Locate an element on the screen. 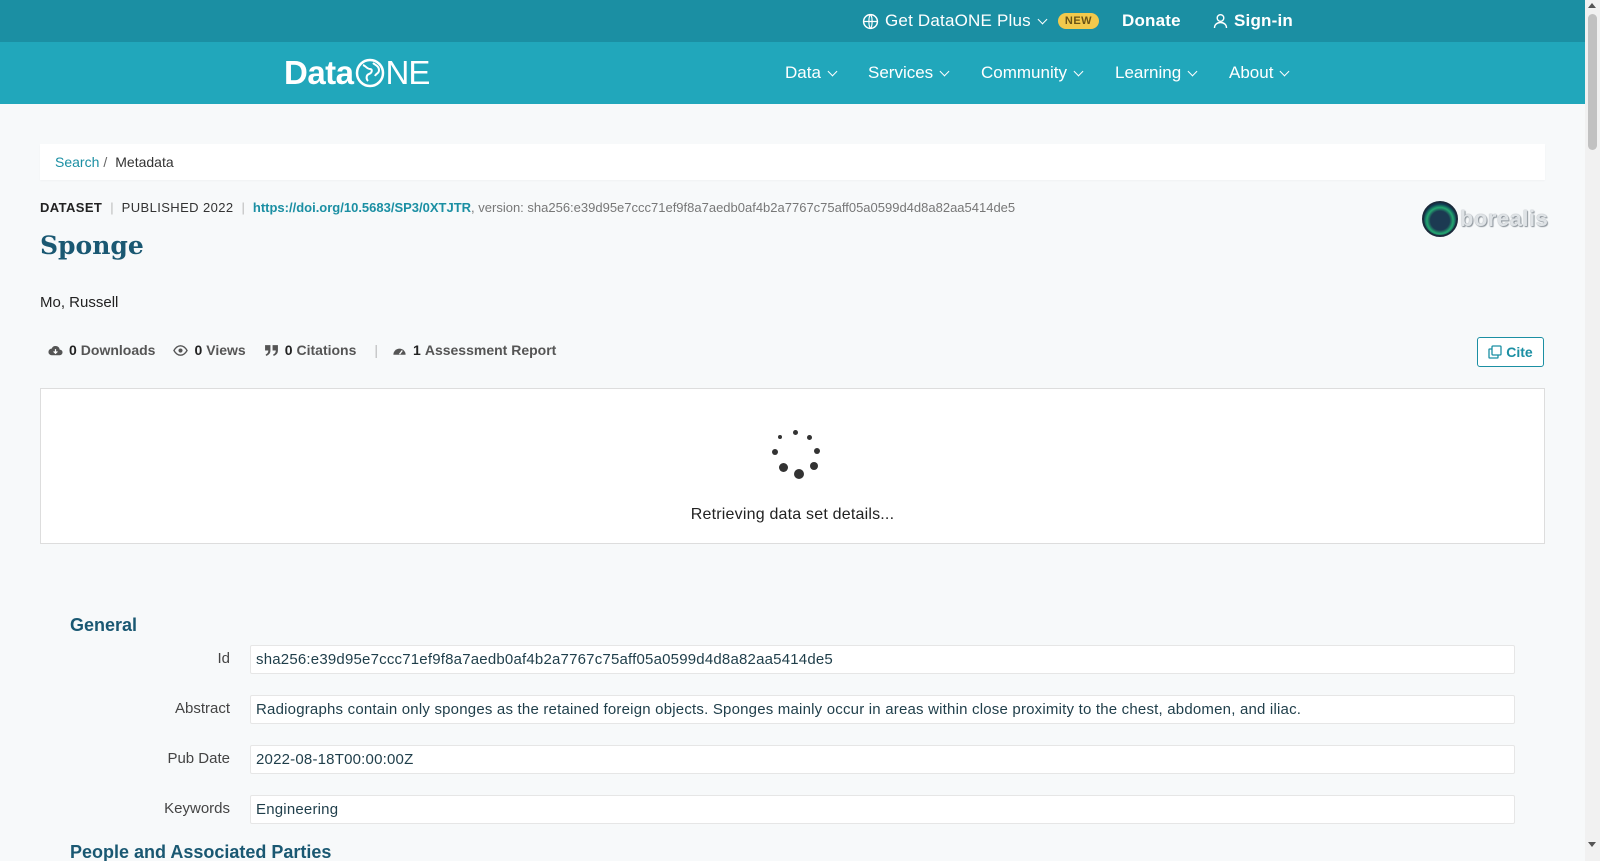 The height and width of the screenshot is (861, 1600). borealis-logo-text: borealis is located at coordinates (1504, 218).